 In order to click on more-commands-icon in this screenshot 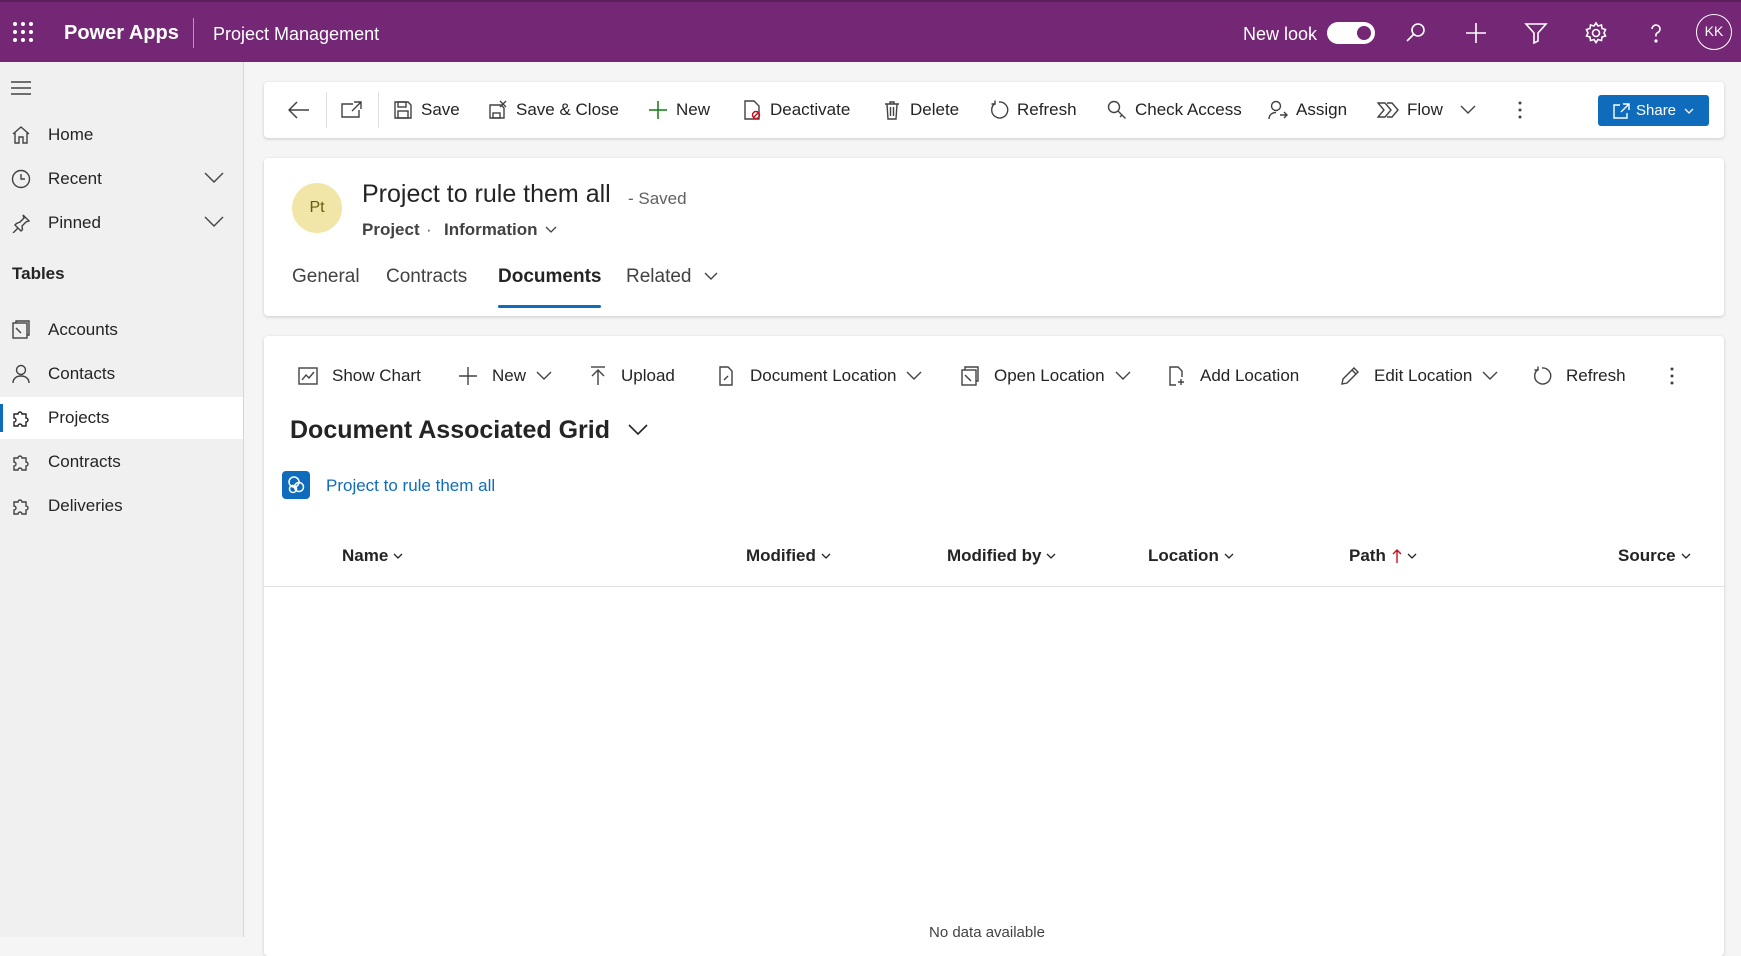, I will do `click(1520, 110)`.